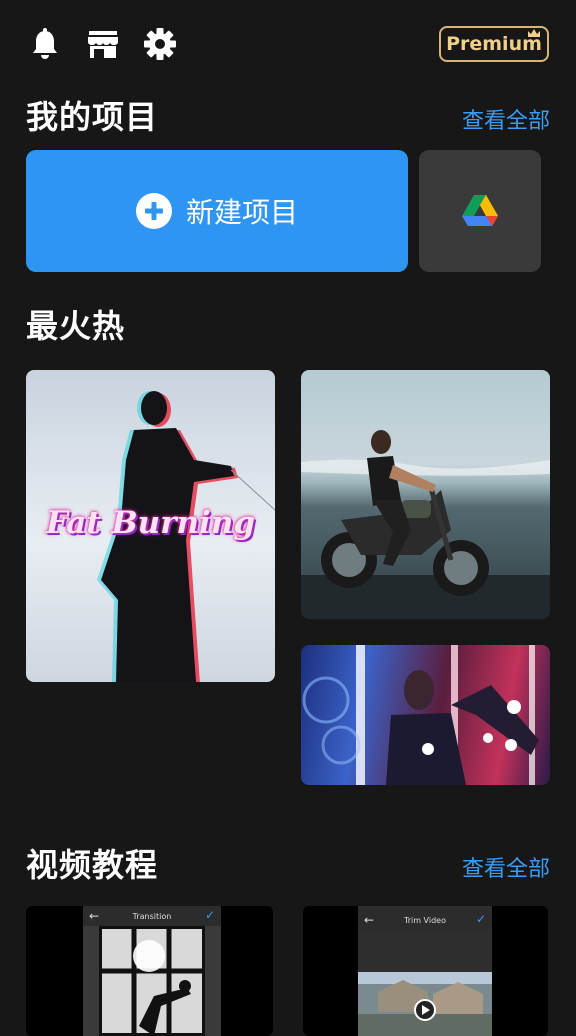 The height and width of the screenshot is (1036, 576). I want to click on tutorial-preview: ← Transition ✓, so click(152, 971).